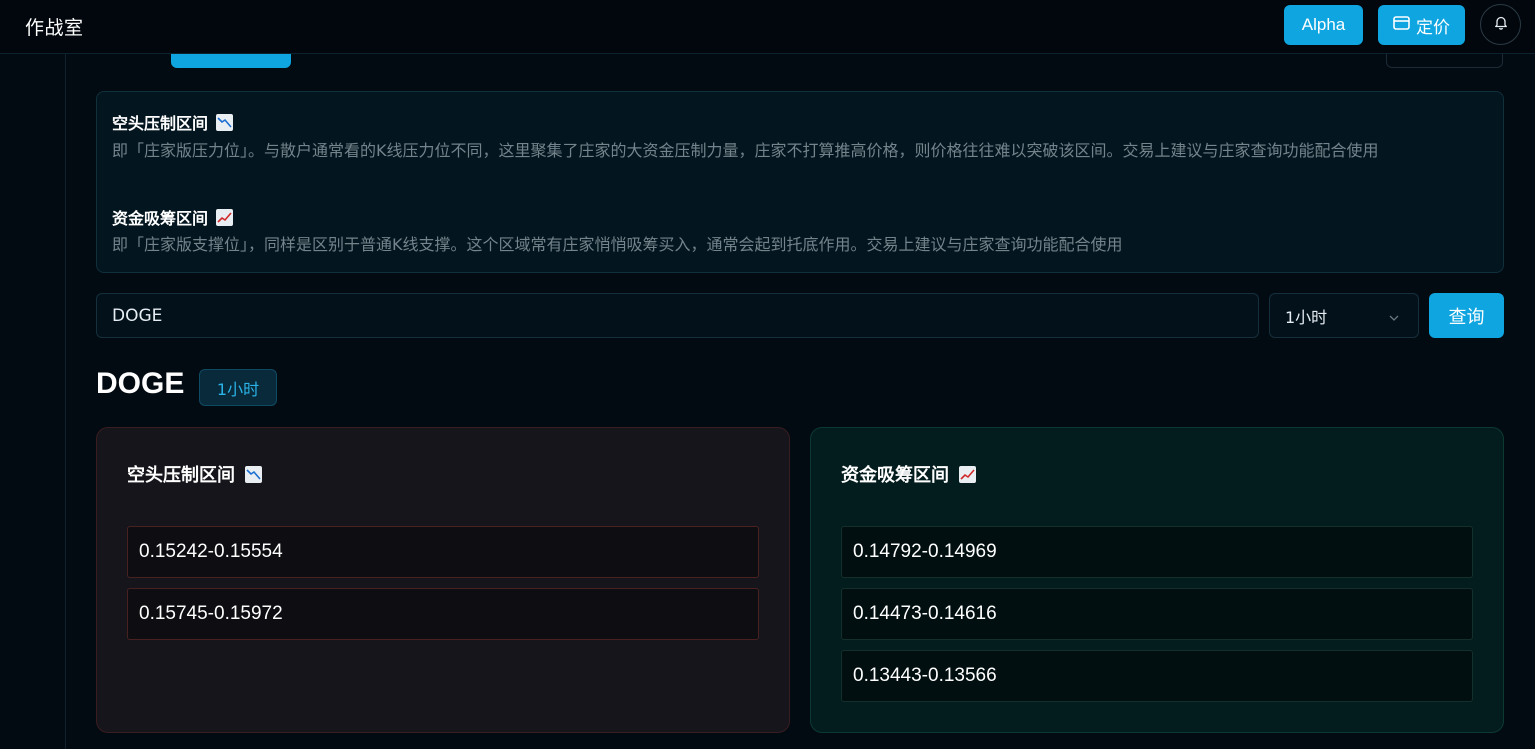 The width and height of the screenshot is (1535, 749). What do you see at coordinates (54, 28) in the screenshot?
I see `app-title: 作战室` at bounding box center [54, 28].